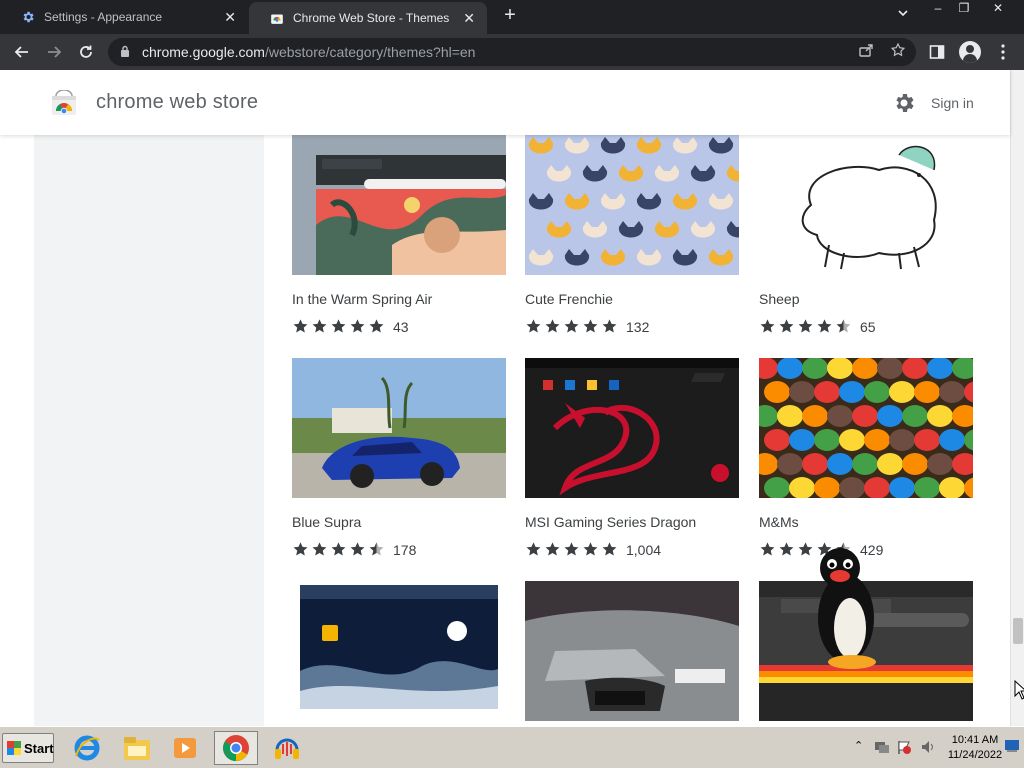  Describe the element at coordinates (975, 748) in the screenshot. I see `clock: 10:41 AM 11/24/2022` at that location.